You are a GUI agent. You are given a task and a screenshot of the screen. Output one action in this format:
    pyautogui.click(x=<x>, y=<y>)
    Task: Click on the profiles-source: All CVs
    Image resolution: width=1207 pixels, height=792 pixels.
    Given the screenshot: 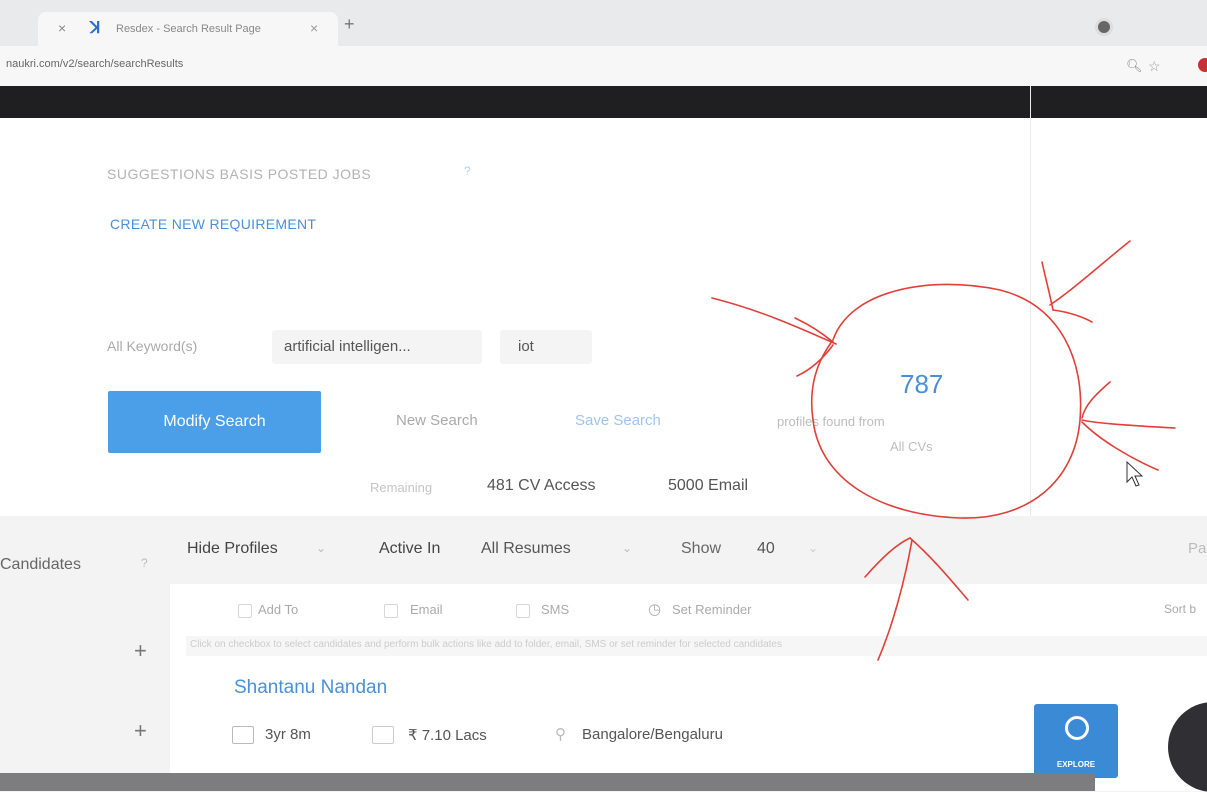 What is the action you would take?
    pyautogui.click(x=911, y=446)
    